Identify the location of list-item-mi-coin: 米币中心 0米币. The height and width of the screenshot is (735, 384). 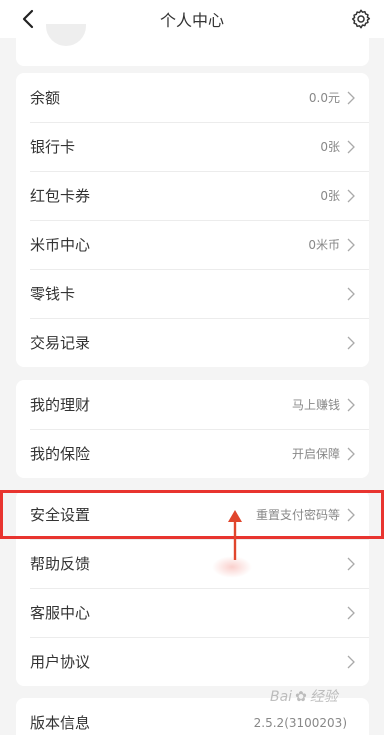
(192, 244).